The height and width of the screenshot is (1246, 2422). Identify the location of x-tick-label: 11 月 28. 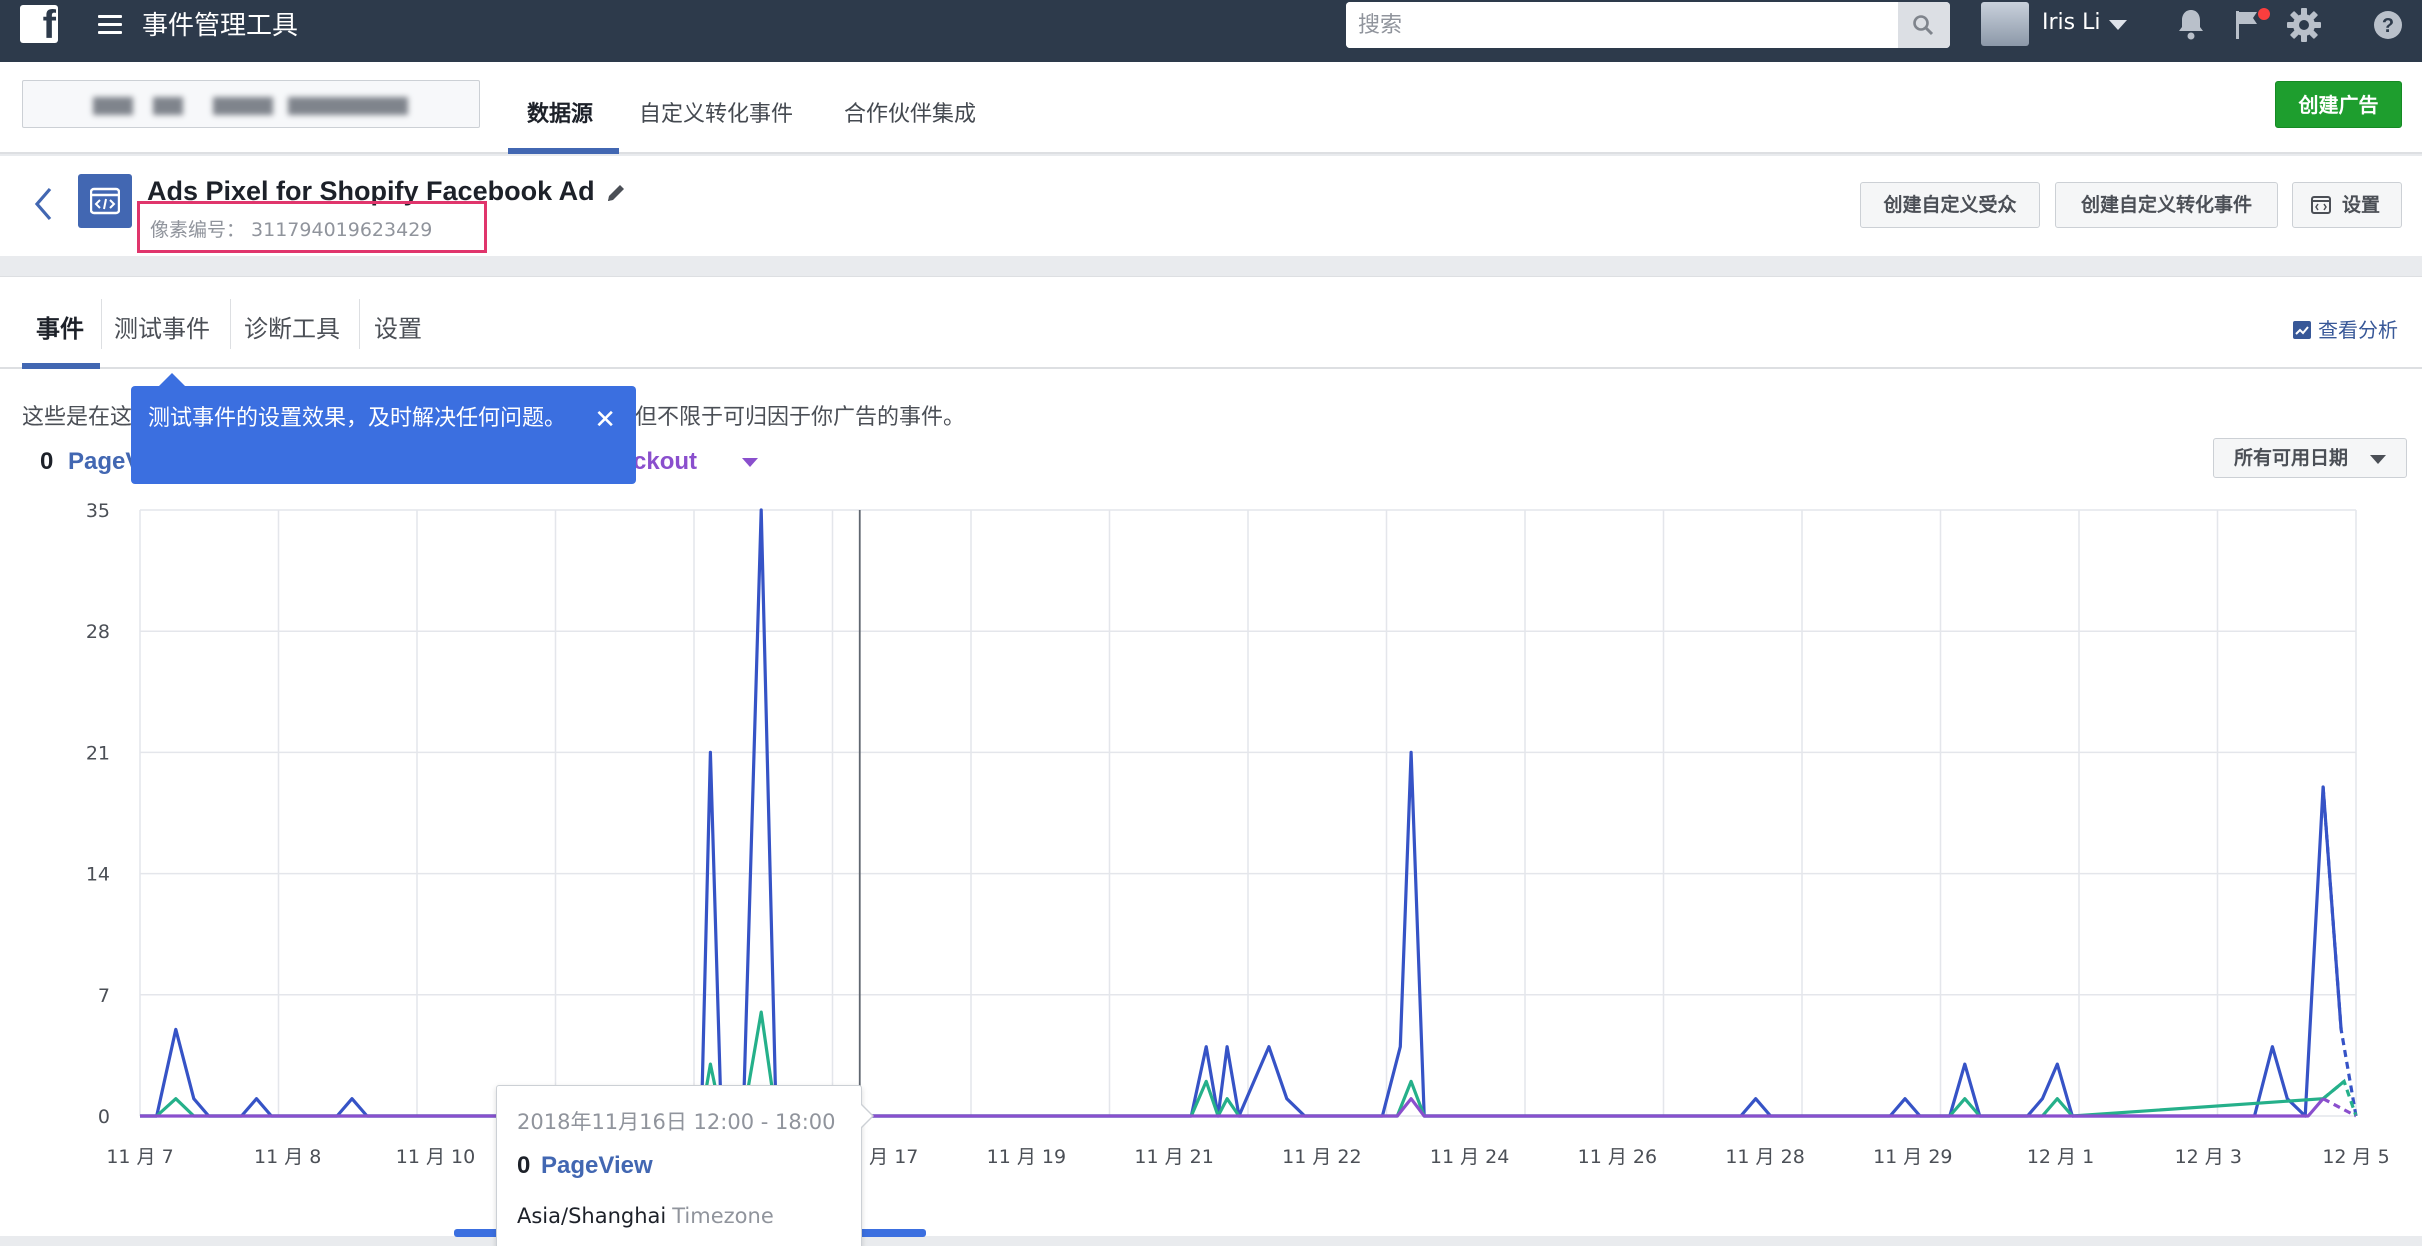
(1764, 1157).